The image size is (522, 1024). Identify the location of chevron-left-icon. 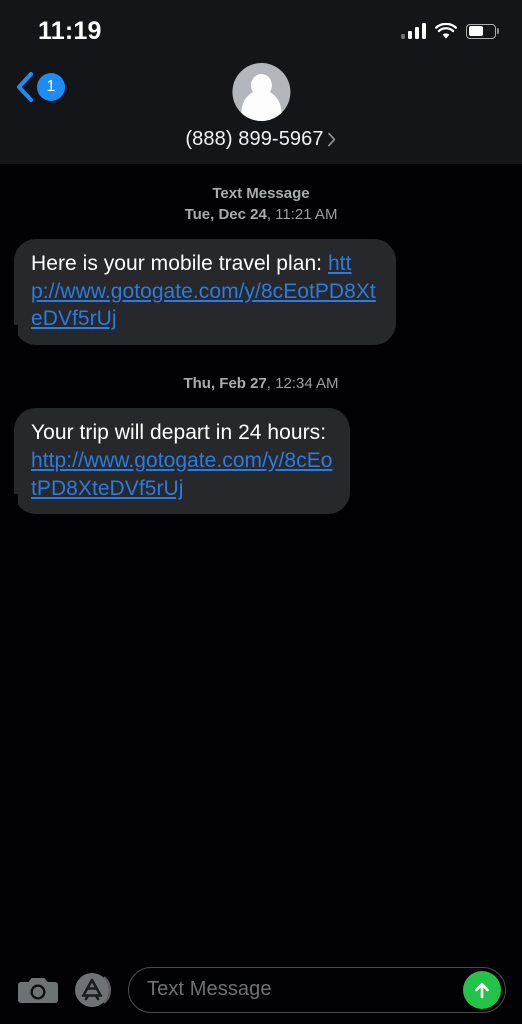
(25, 87).